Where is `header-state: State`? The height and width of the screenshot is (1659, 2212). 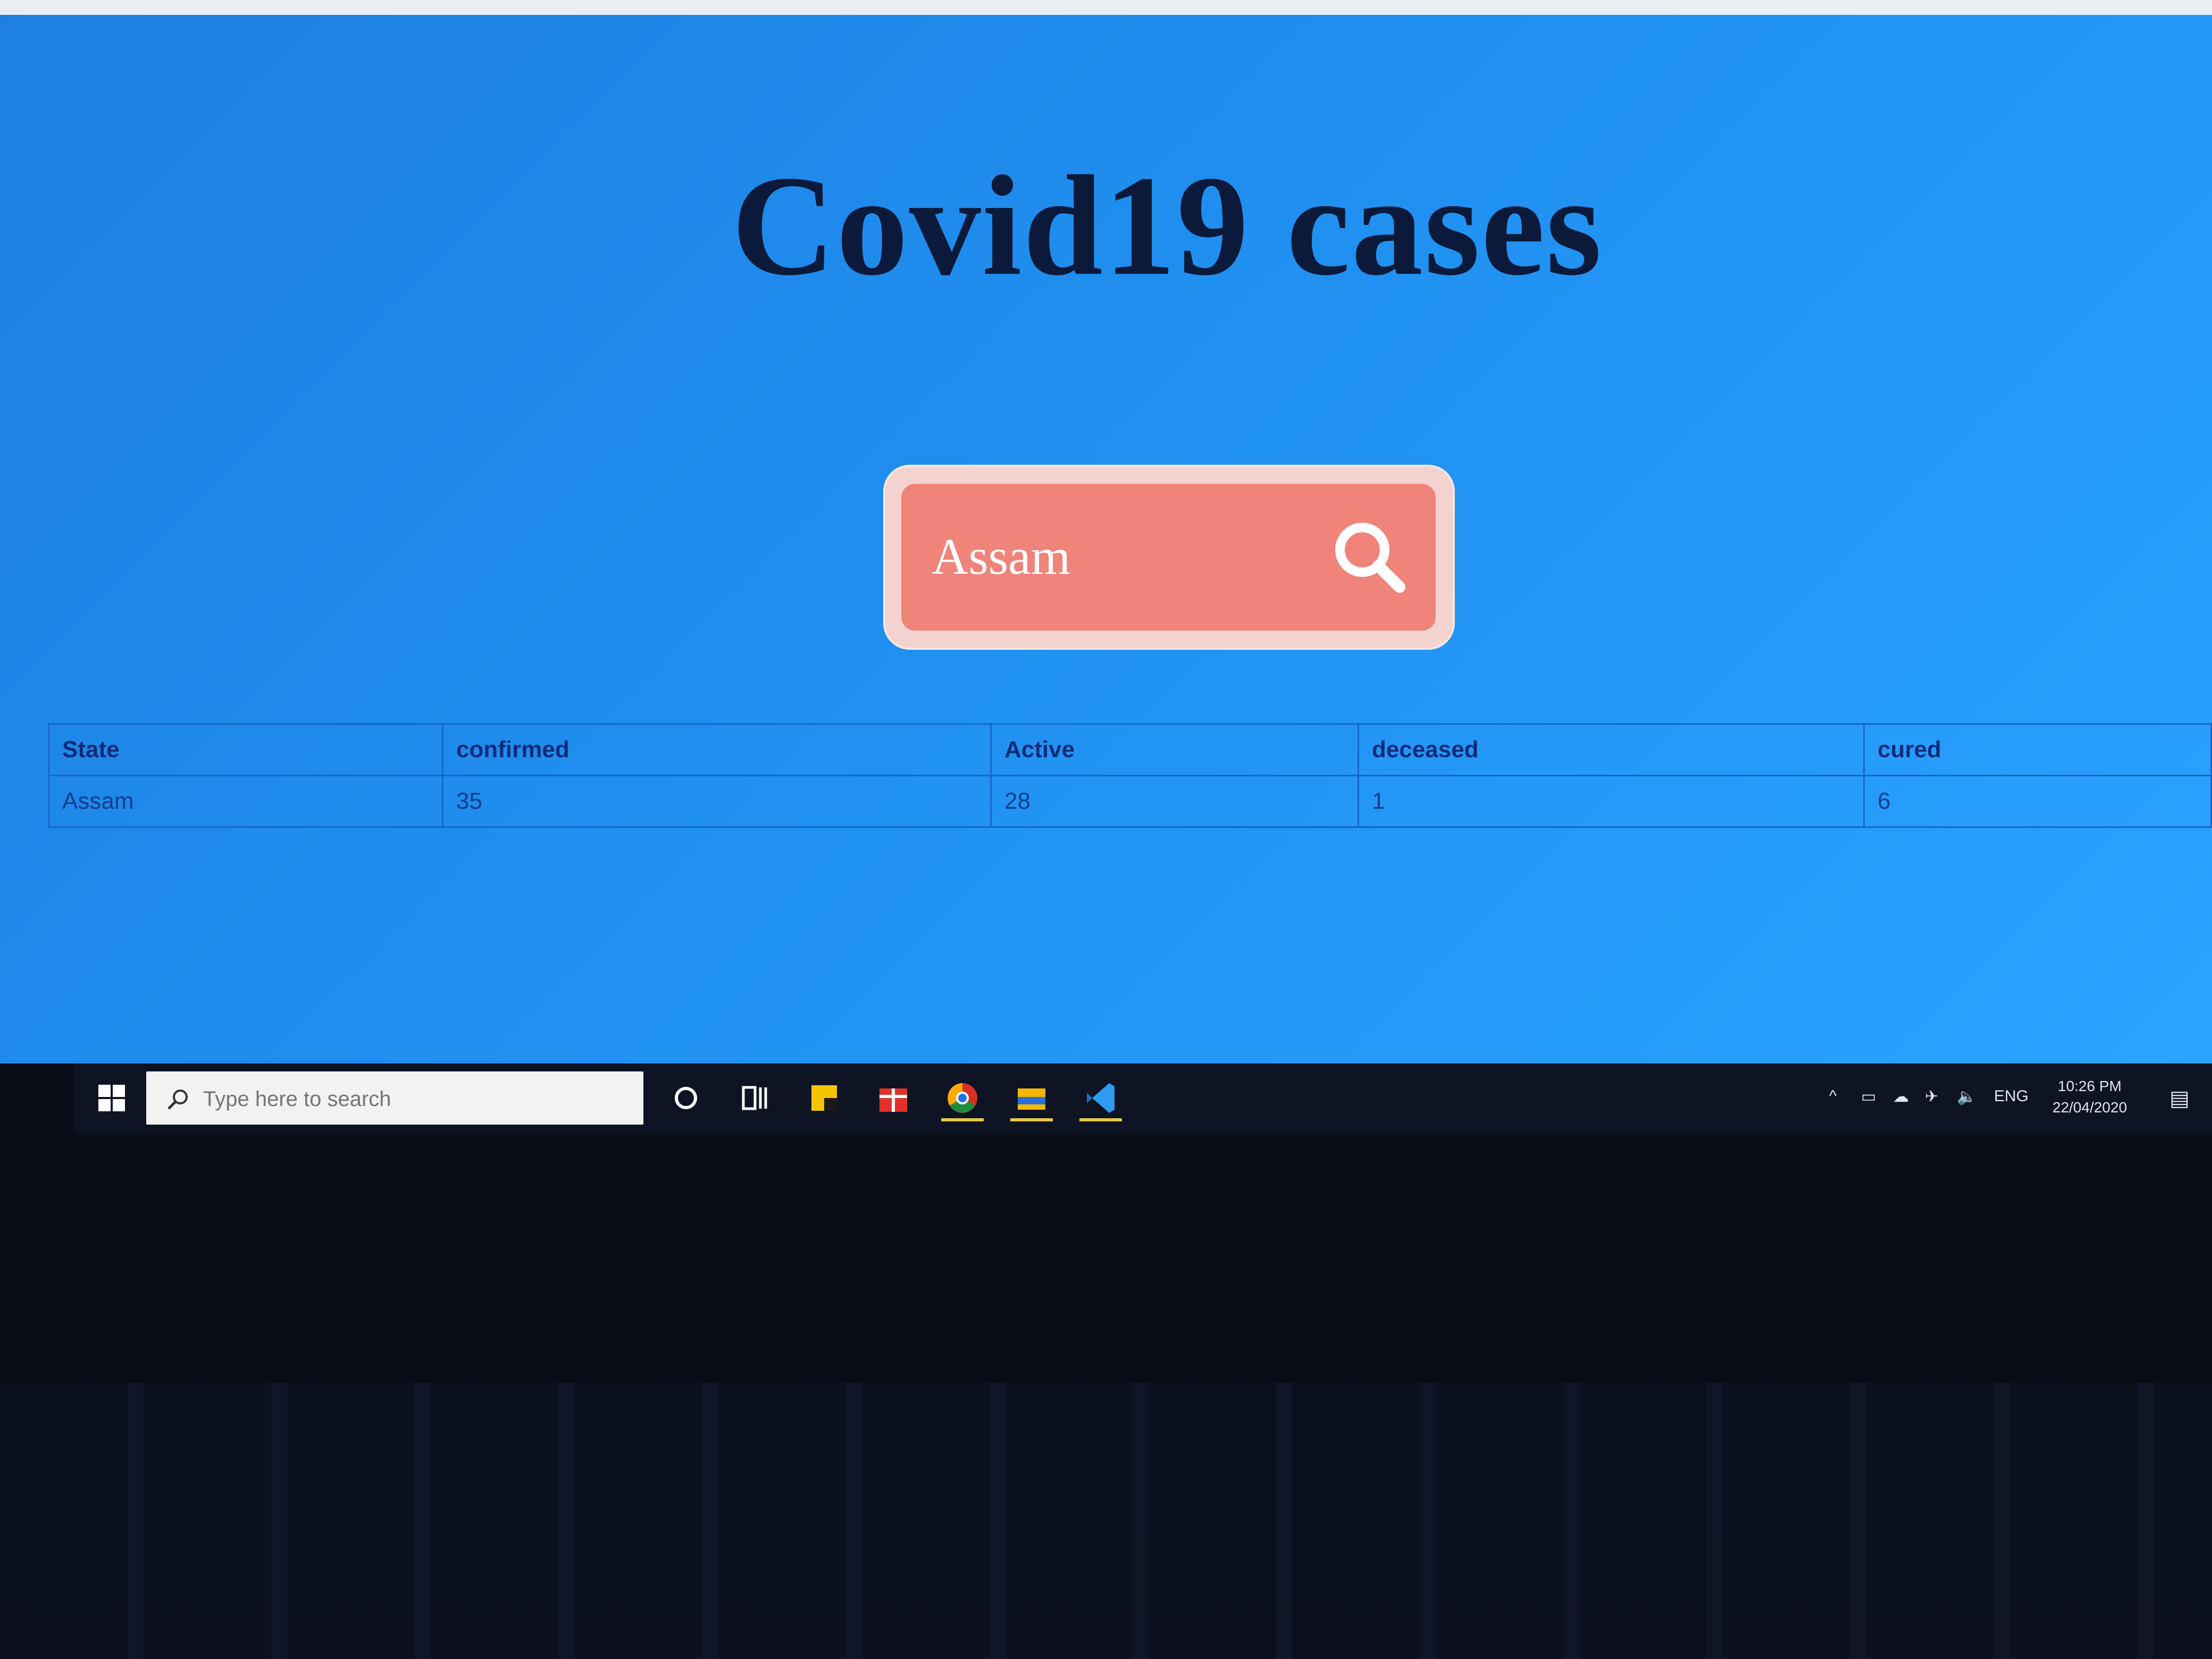 header-state: State is located at coordinates (245, 749).